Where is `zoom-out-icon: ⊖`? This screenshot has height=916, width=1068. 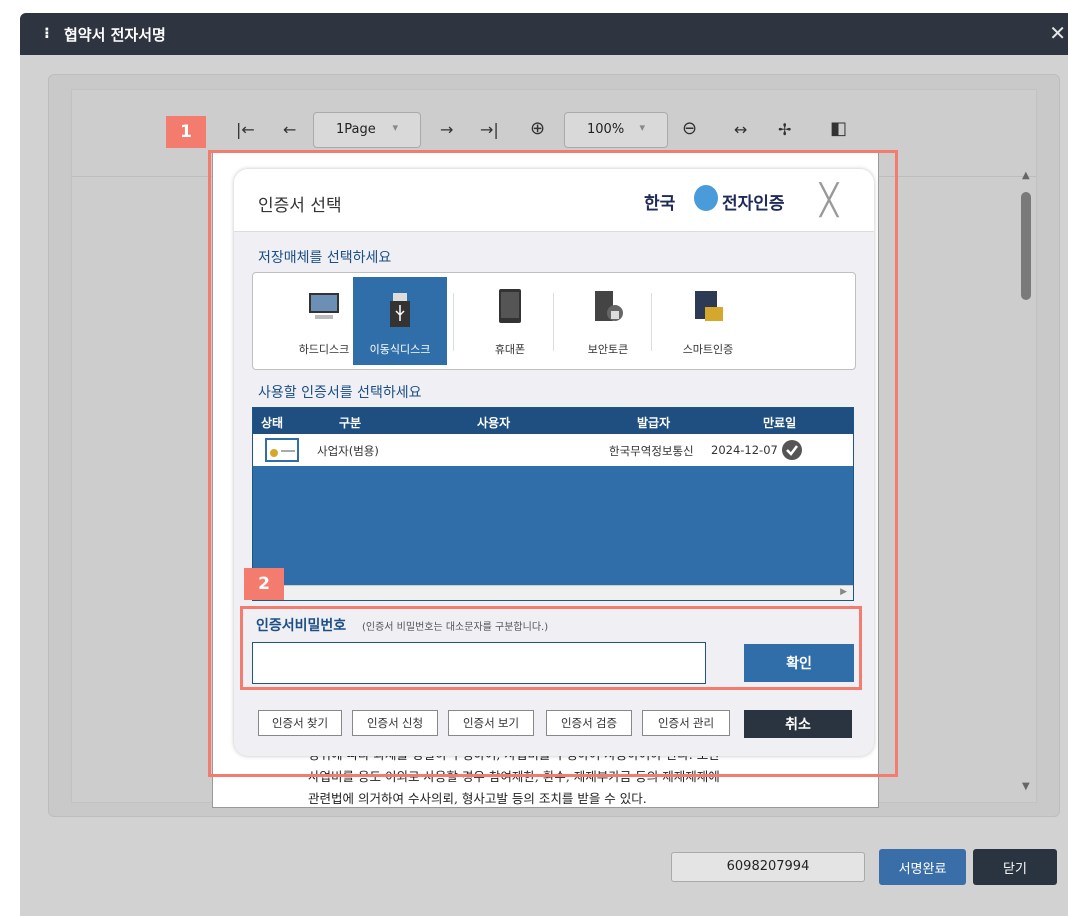 zoom-out-icon: ⊖ is located at coordinates (689, 128).